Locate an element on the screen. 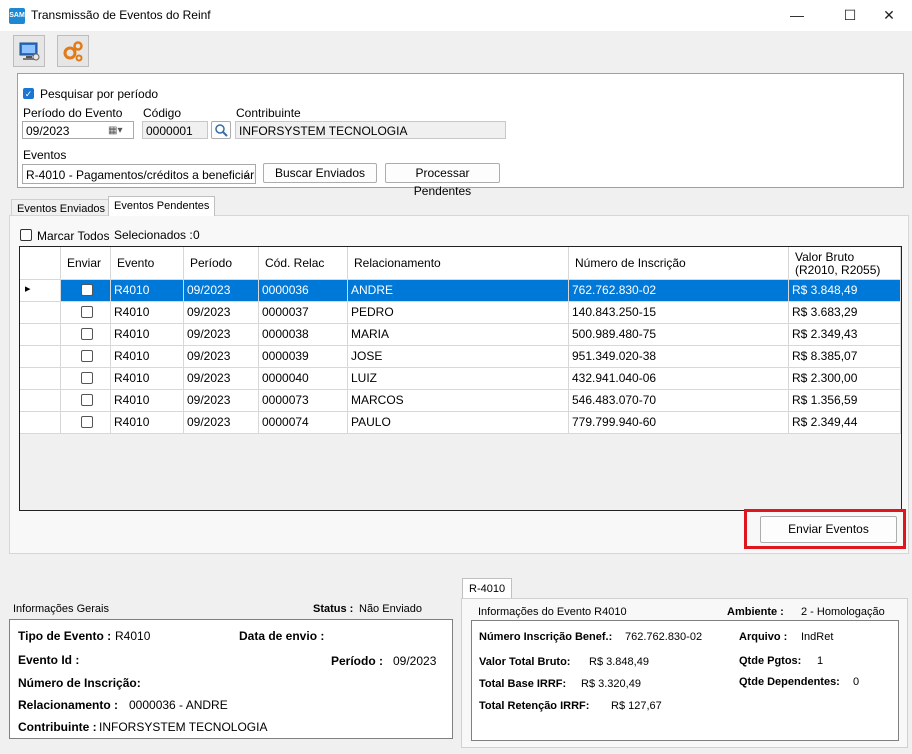 The image size is (912, 754). dependents-value: 0 is located at coordinates (856, 682).